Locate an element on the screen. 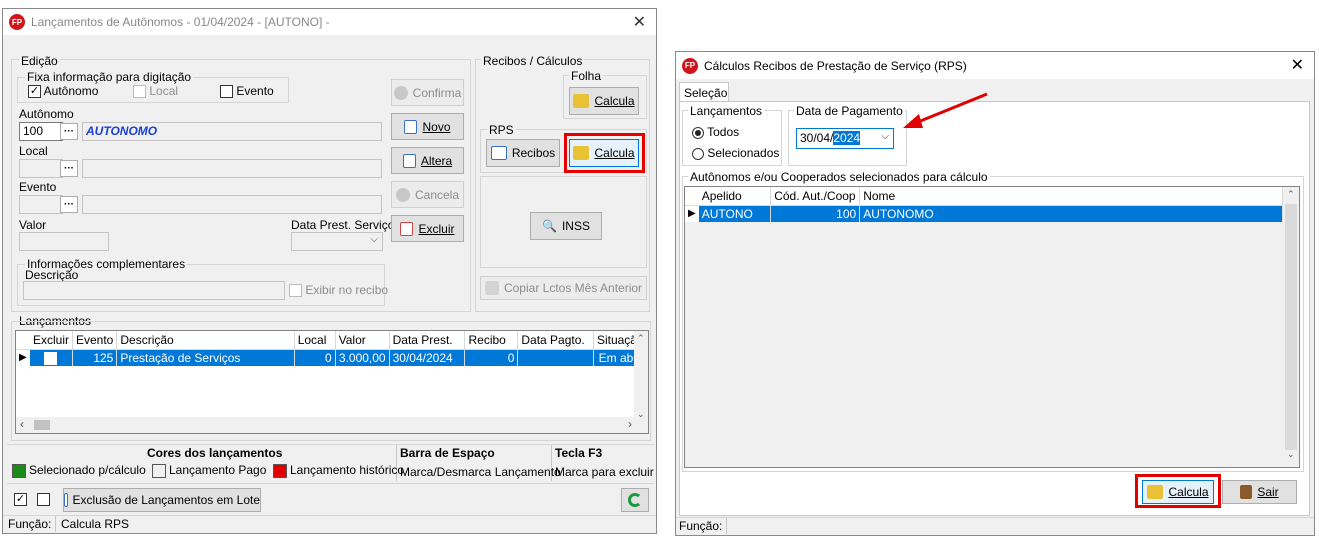 The height and width of the screenshot is (544, 1319). table-row: ▶ AUTONO 100 AUTONOMO is located at coordinates (984, 213).